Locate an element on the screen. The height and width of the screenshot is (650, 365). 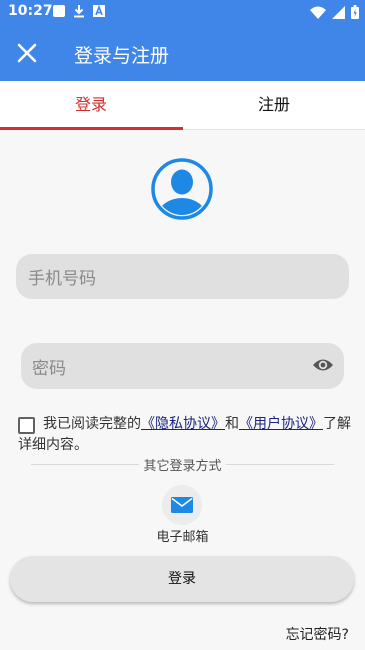
mail-icon is located at coordinates (182, 505).